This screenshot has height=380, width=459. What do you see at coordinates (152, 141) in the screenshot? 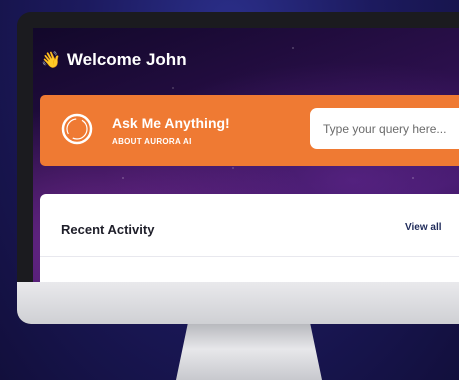
I see `banner-subtitle: ABOUT AURORA AI` at bounding box center [152, 141].